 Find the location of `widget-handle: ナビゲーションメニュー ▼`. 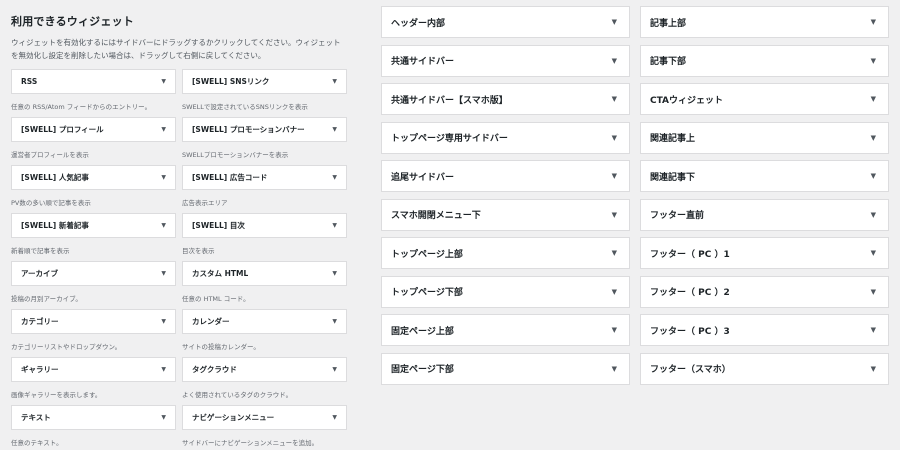

widget-handle: ナビゲーションメニュー ▼ is located at coordinates (264, 417).